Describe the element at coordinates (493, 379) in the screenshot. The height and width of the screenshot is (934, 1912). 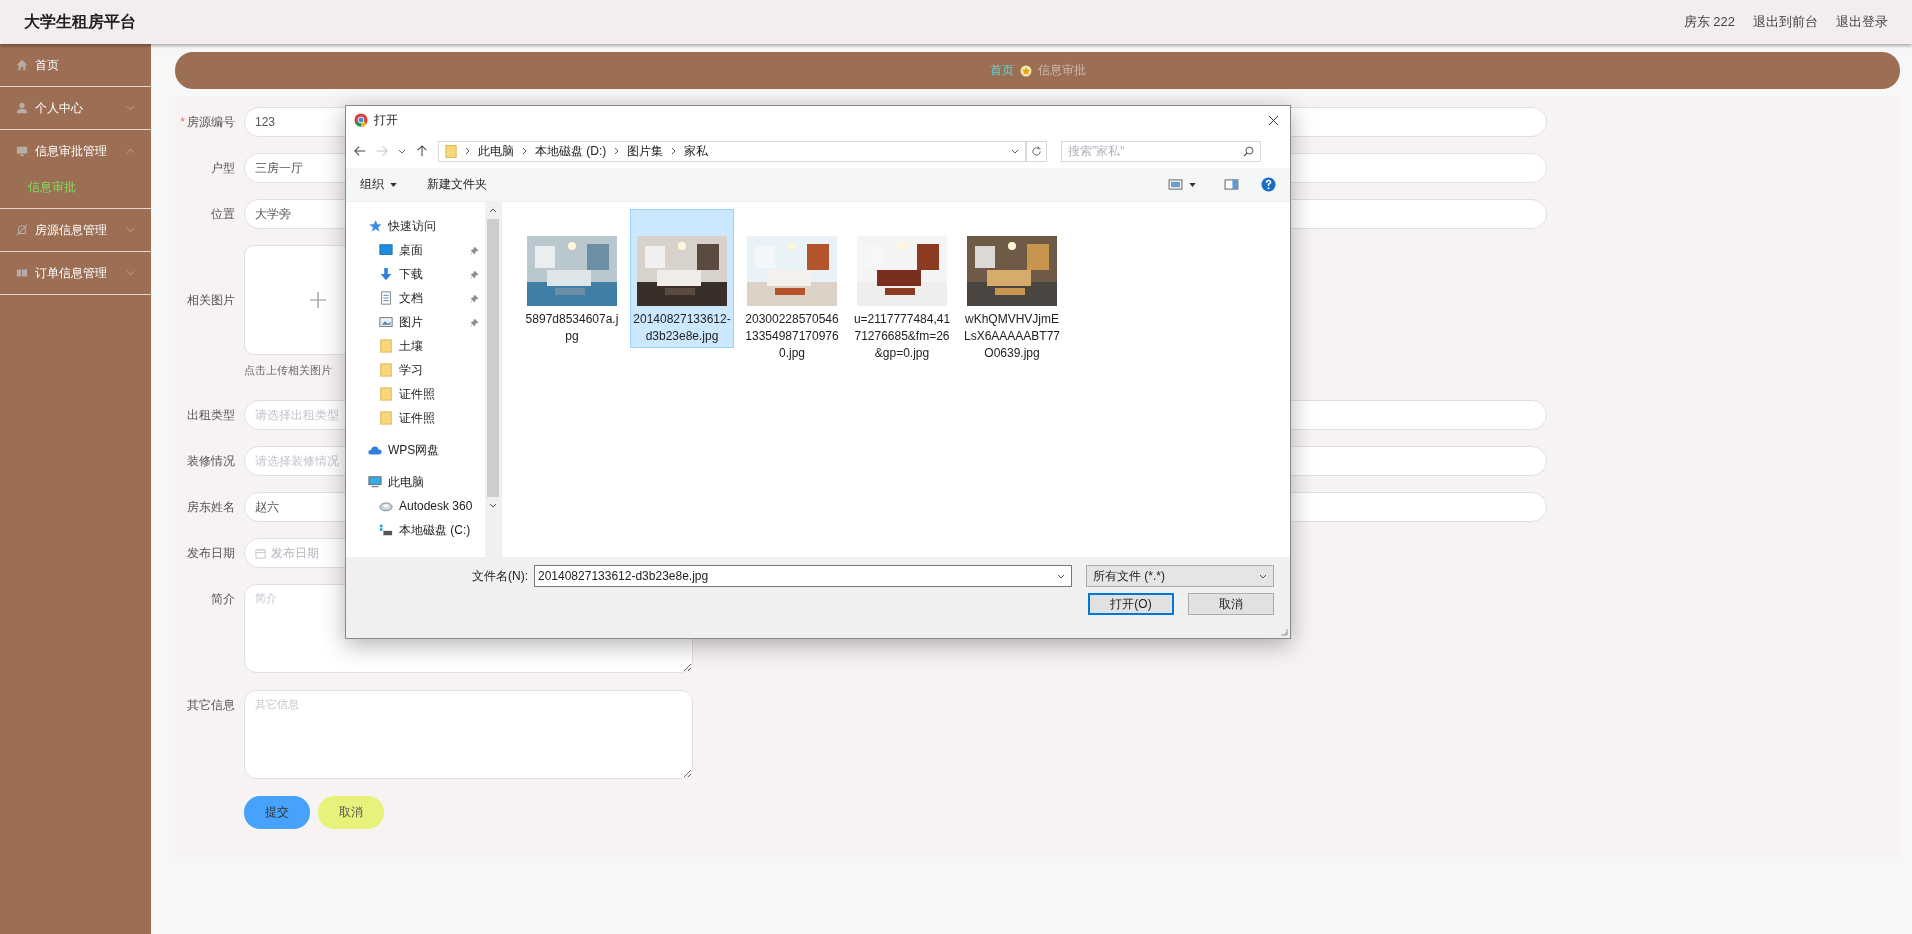
I see `scrollbar` at that location.